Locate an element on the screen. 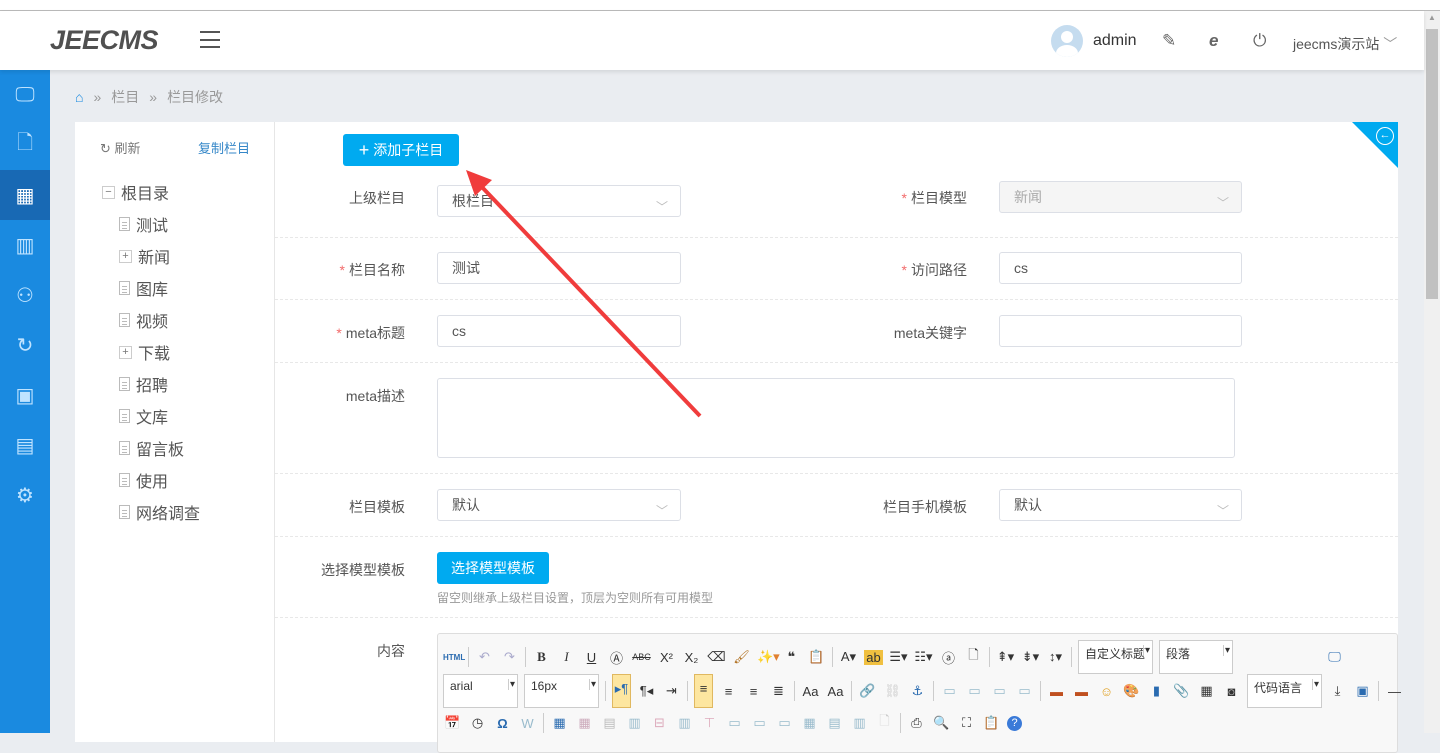 The height and width of the screenshot is (753, 1440). gear-icon: ⚙ is located at coordinates (25, 495).